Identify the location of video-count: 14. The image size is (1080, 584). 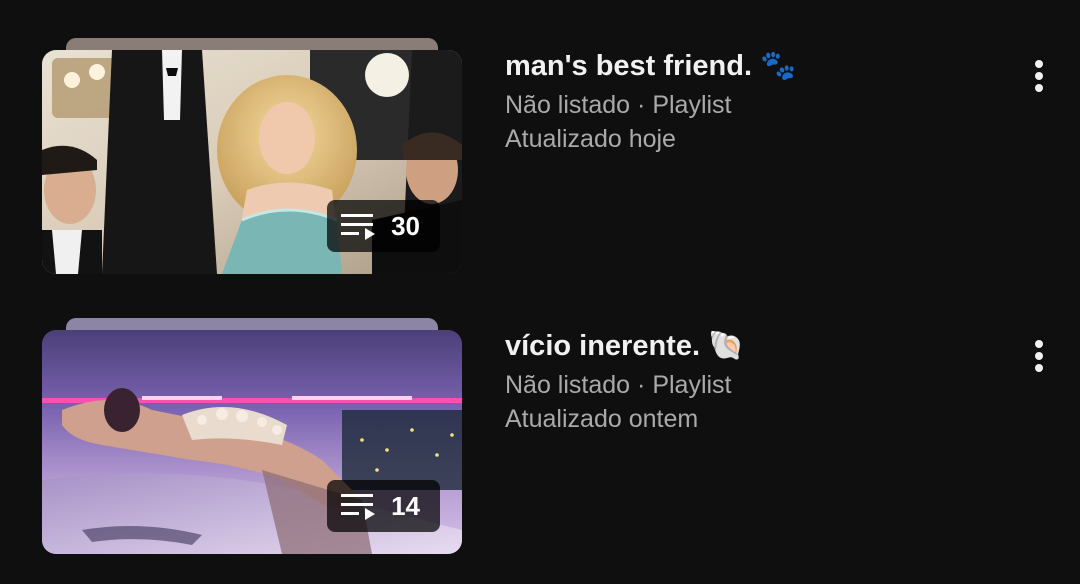
(405, 505).